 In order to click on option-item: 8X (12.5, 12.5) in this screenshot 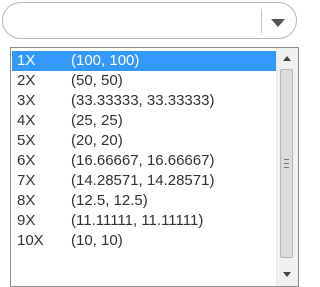, I will do `click(144, 201)`.